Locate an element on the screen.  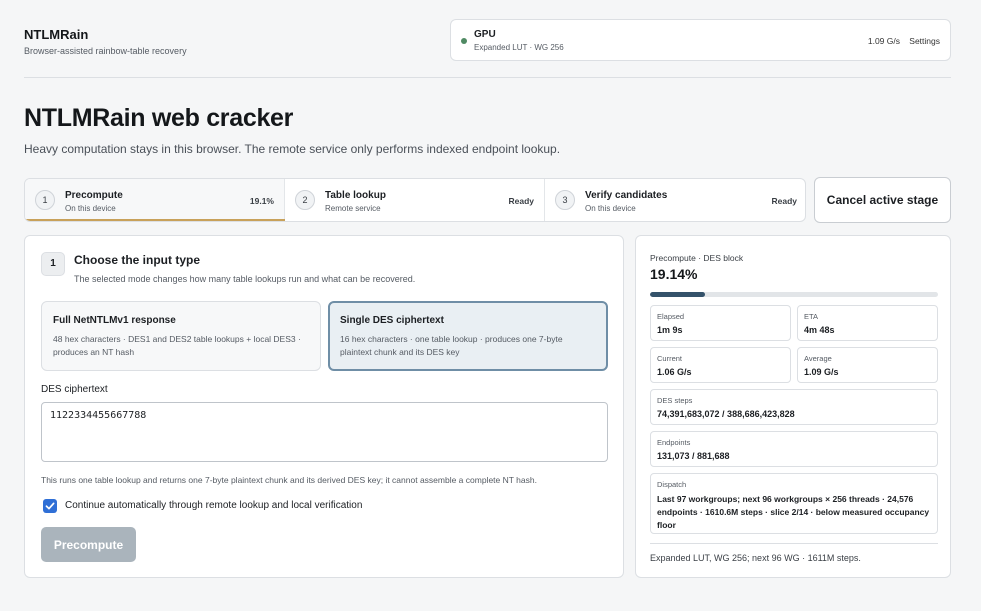
stat-elapsed: Elapsed 1m 9s is located at coordinates (720, 323).